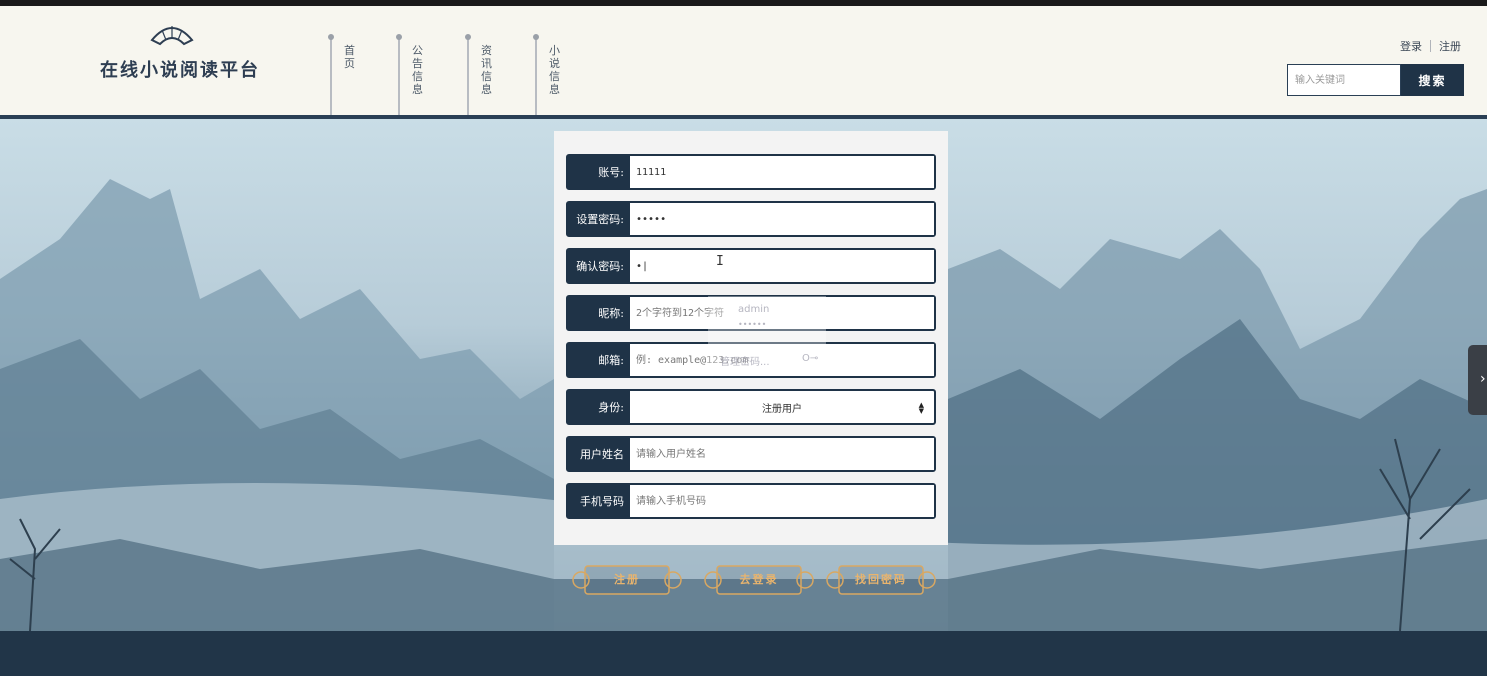 Image resolution: width=1487 pixels, height=676 pixels. I want to click on field-label: 账号:, so click(599, 172).